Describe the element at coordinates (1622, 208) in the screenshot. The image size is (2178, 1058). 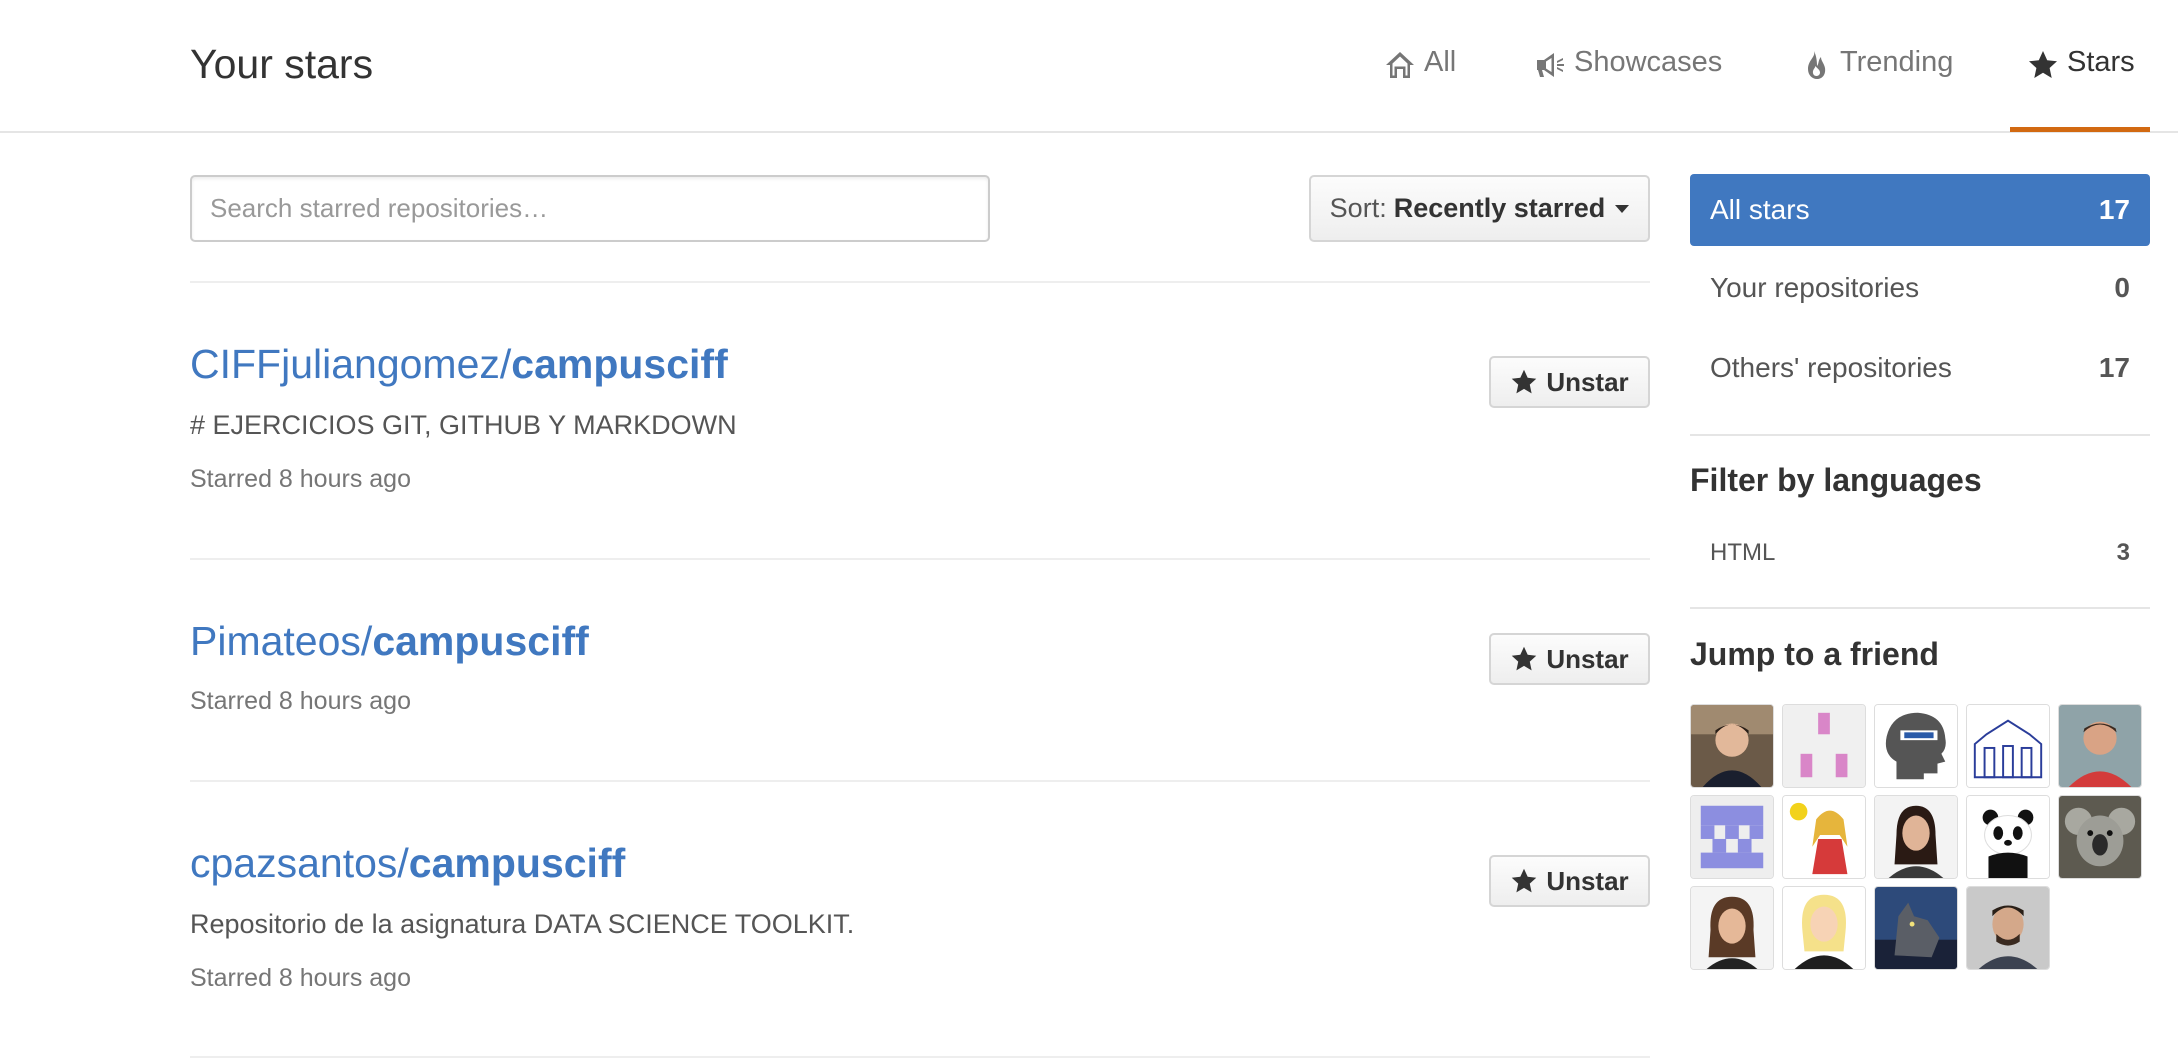
I see `chevron-down-icon` at that location.